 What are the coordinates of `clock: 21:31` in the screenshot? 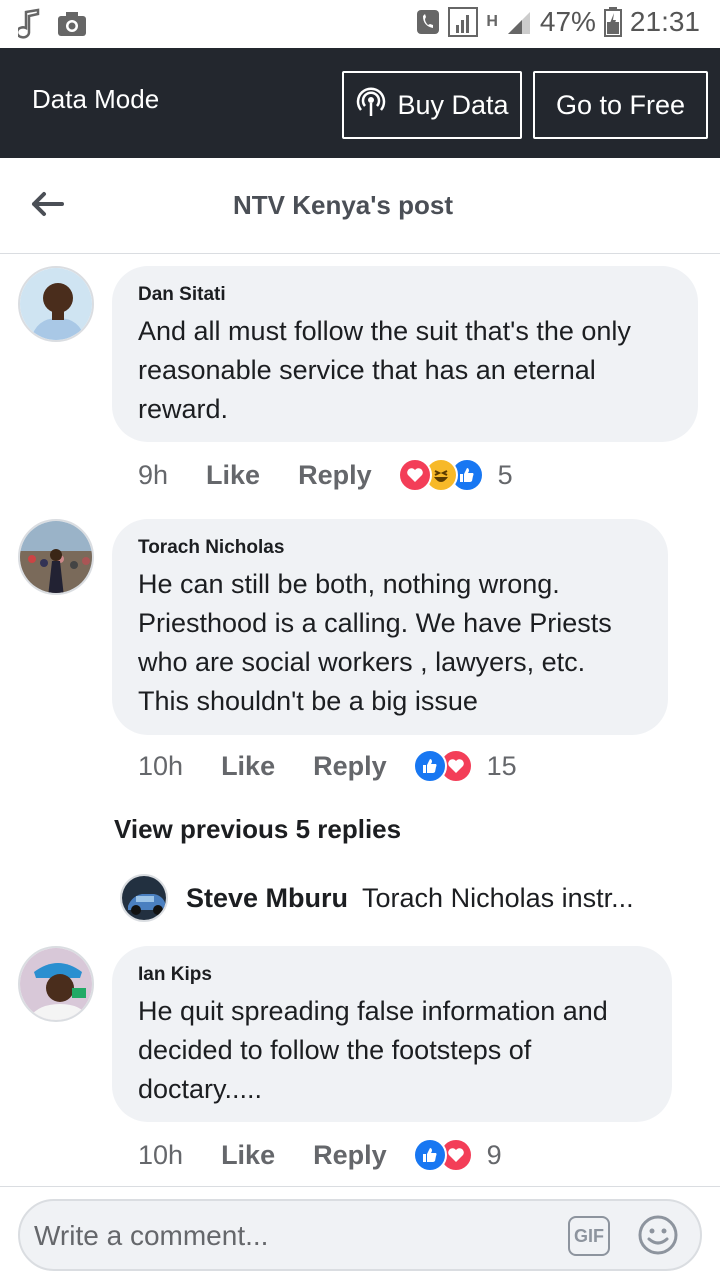 It's located at (664, 21).